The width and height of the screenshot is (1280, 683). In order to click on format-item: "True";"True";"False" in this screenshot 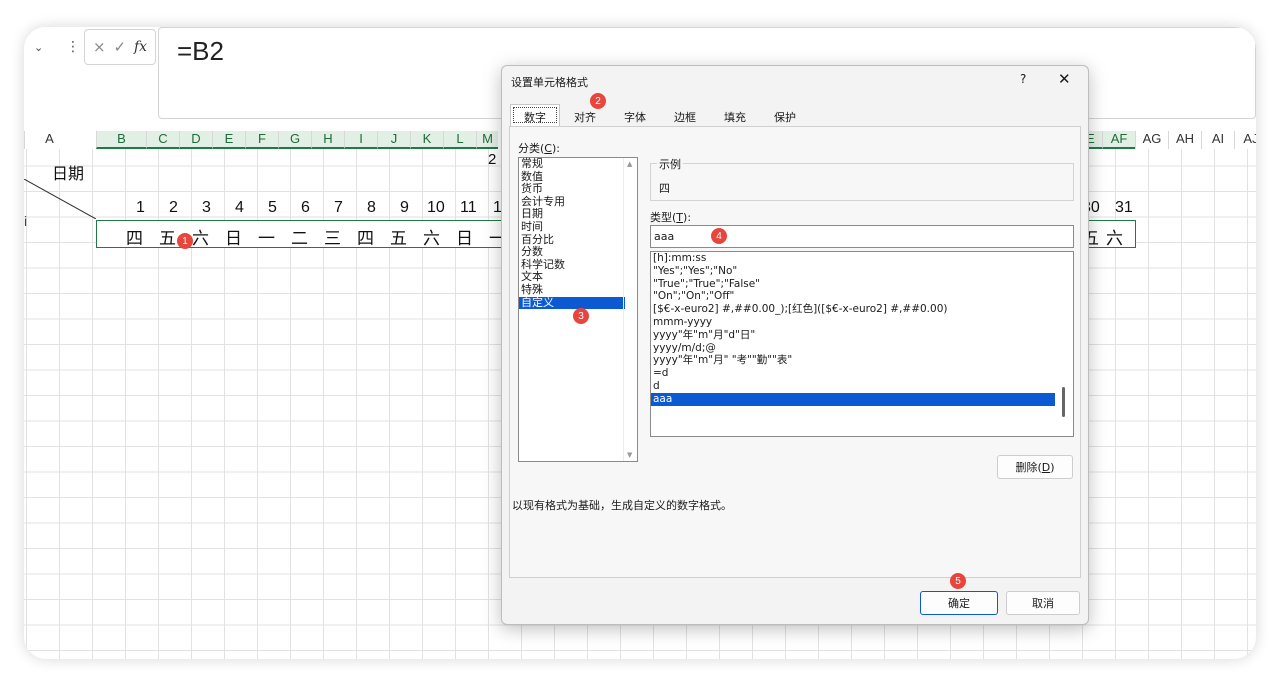, I will do `click(853, 284)`.